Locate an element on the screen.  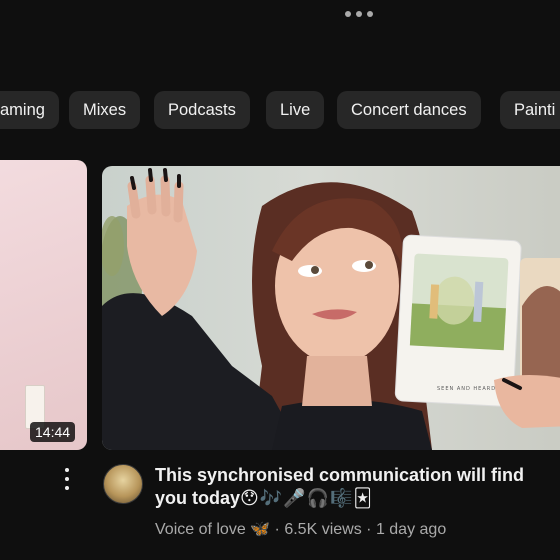
video-duration-badge: 14:44 is located at coordinates (53, 432).